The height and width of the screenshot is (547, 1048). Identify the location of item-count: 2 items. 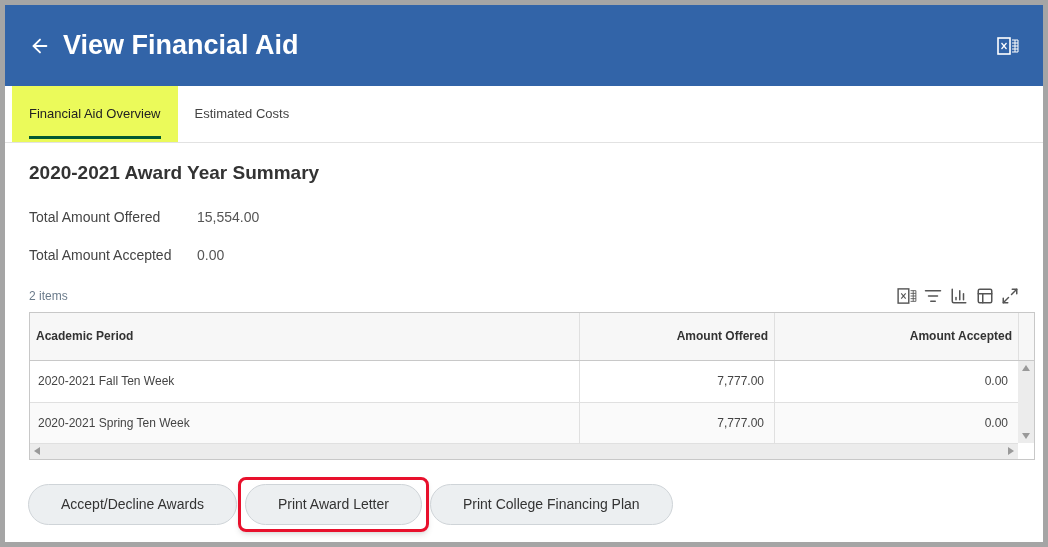
(48, 296).